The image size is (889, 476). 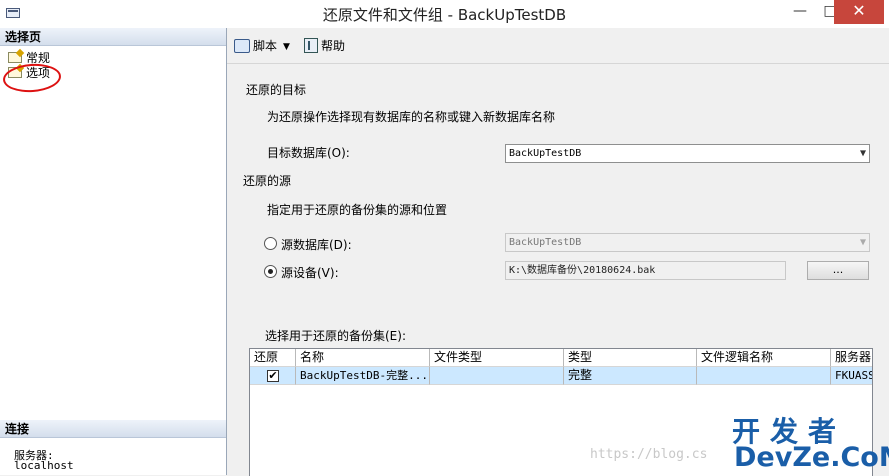 I want to click on source-db-value: BackUpTestDB, so click(x=545, y=242).